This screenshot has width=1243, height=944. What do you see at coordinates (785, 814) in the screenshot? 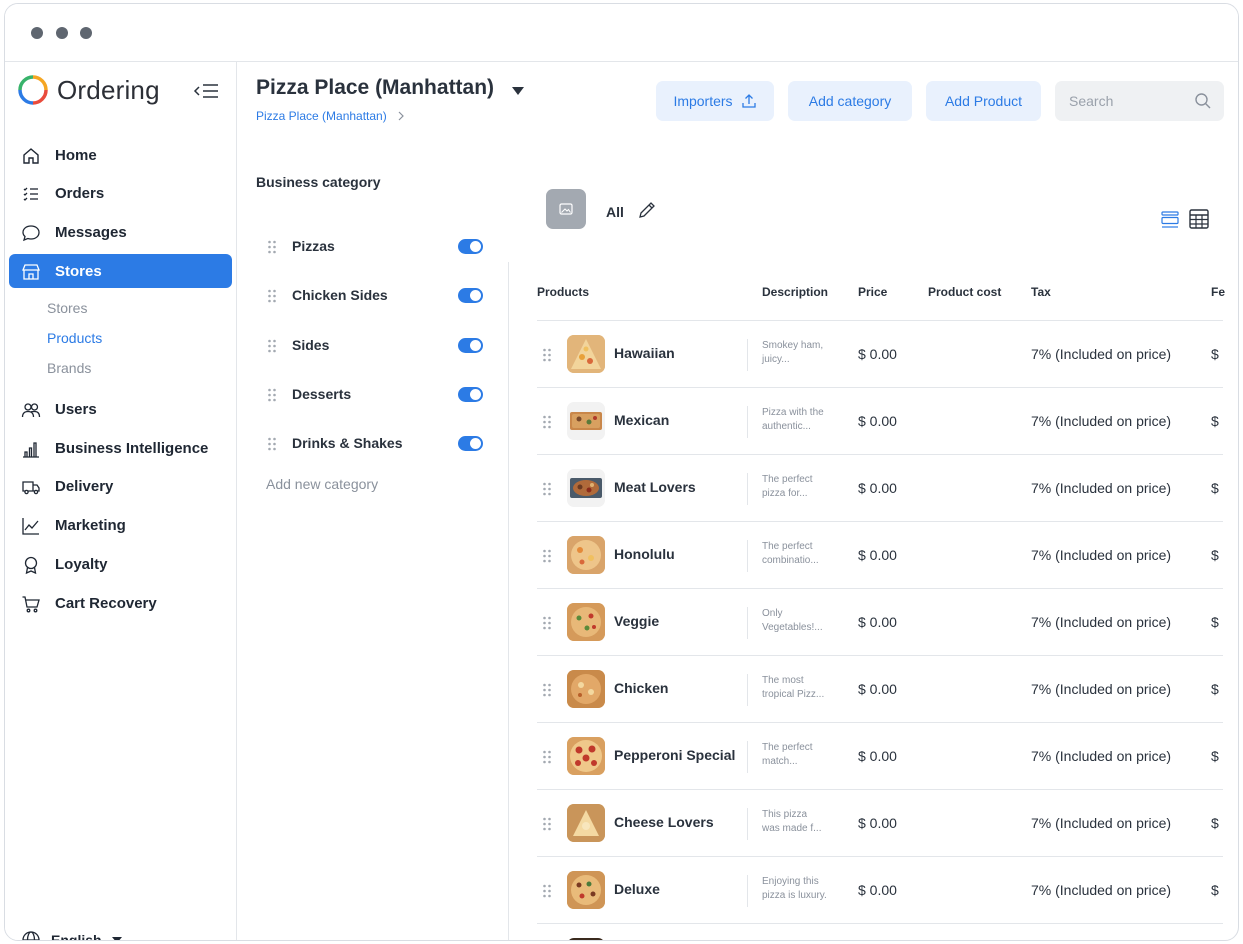
I see `product-description-line: This pizza` at bounding box center [785, 814].